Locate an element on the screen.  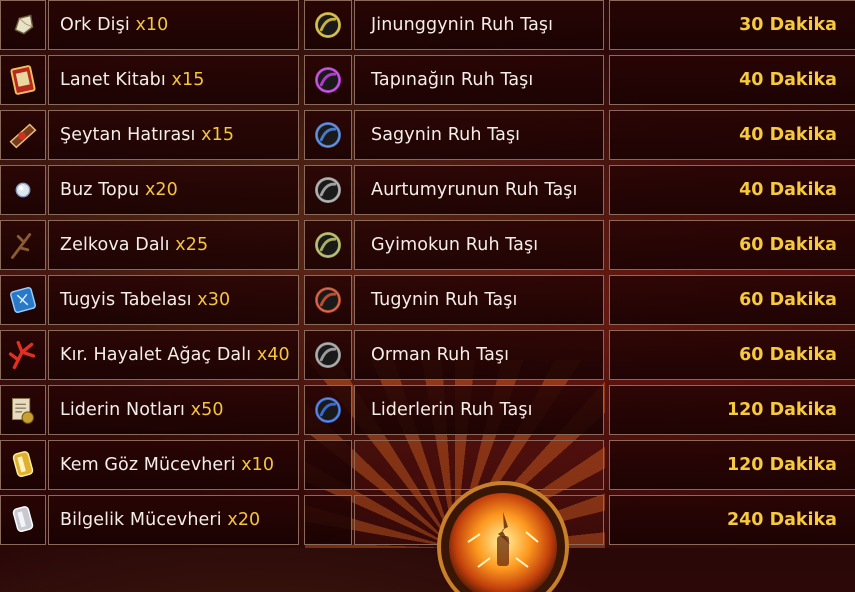
material-label: Buz Topu x20 is located at coordinates (119, 190).